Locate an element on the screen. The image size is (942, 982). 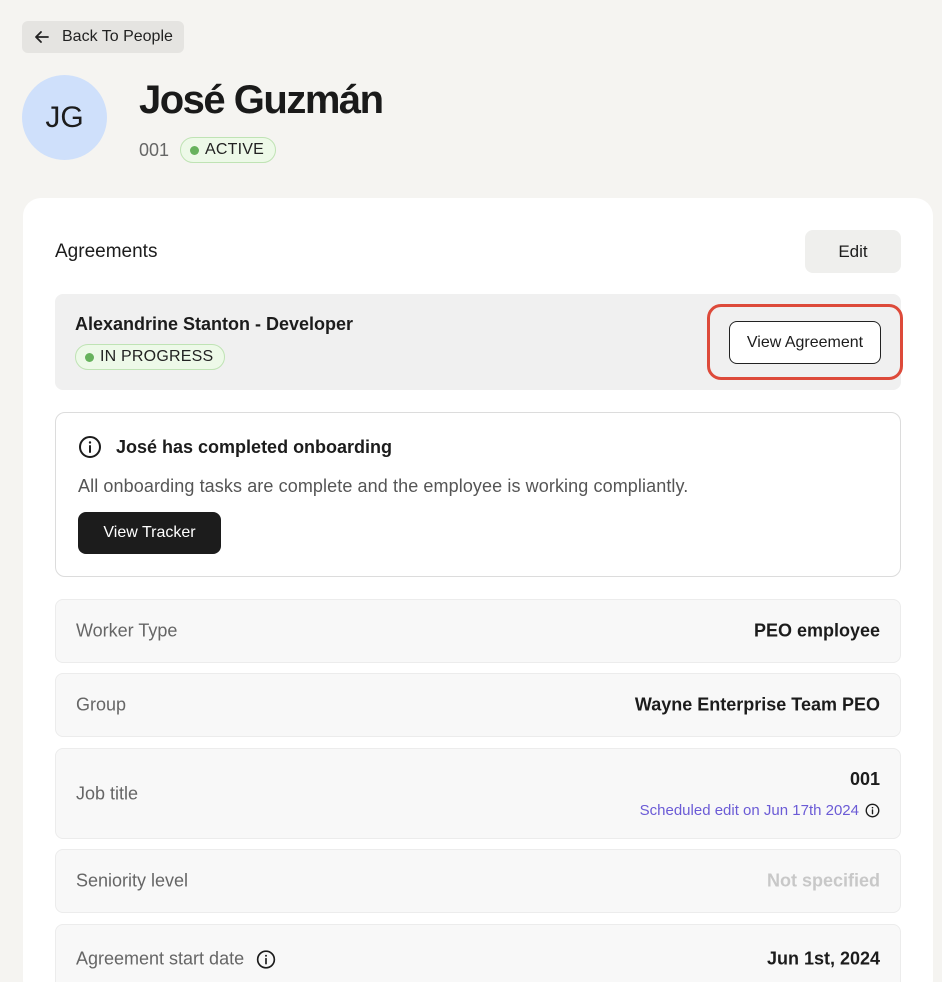
avatar-initials: JG is located at coordinates (64, 117).